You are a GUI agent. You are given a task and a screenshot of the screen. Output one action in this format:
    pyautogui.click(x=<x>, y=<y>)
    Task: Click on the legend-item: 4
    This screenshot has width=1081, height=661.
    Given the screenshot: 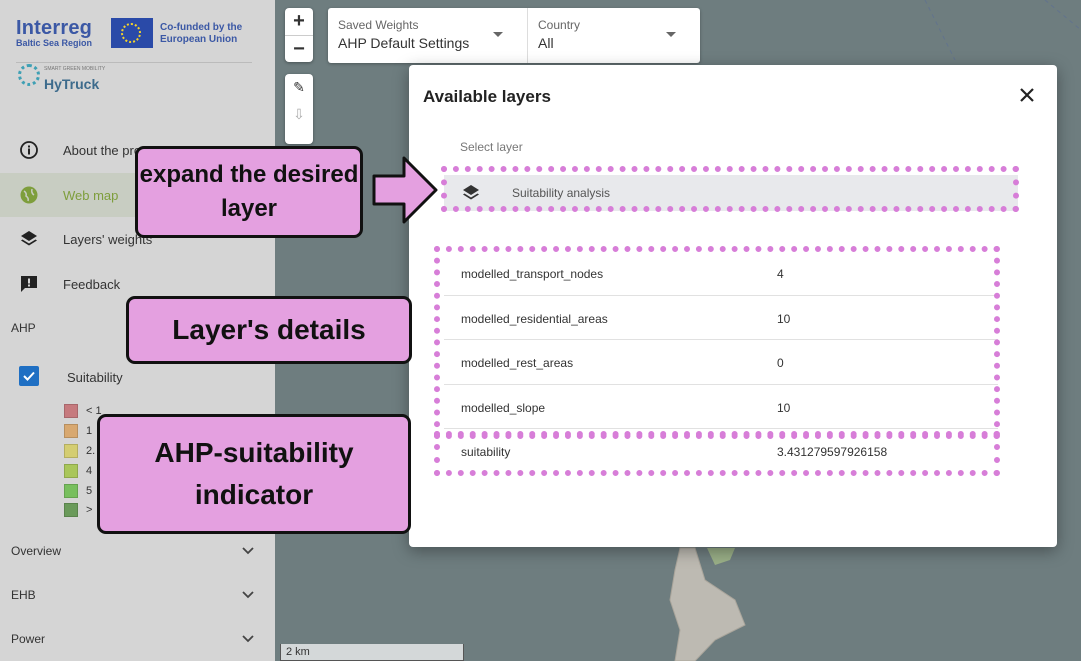 What is the action you would take?
    pyautogui.click(x=78, y=471)
    